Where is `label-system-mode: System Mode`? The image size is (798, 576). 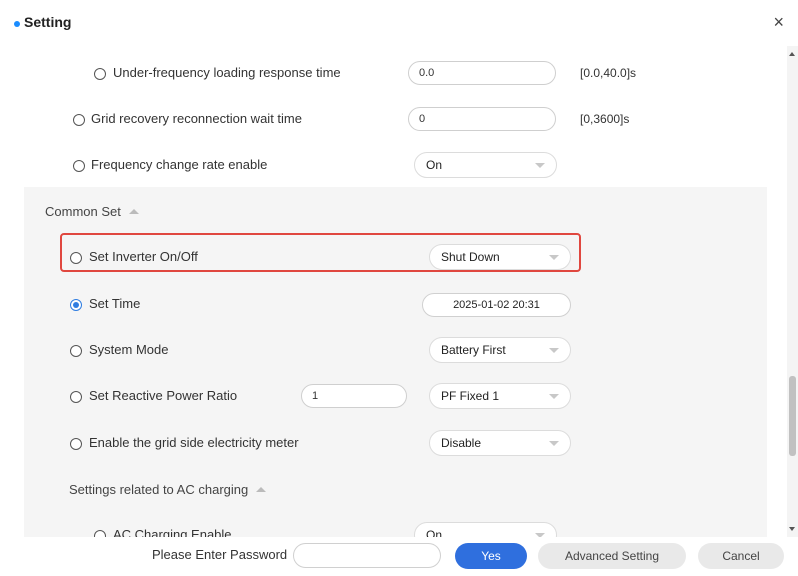
label-system-mode: System Mode is located at coordinates (129, 349).